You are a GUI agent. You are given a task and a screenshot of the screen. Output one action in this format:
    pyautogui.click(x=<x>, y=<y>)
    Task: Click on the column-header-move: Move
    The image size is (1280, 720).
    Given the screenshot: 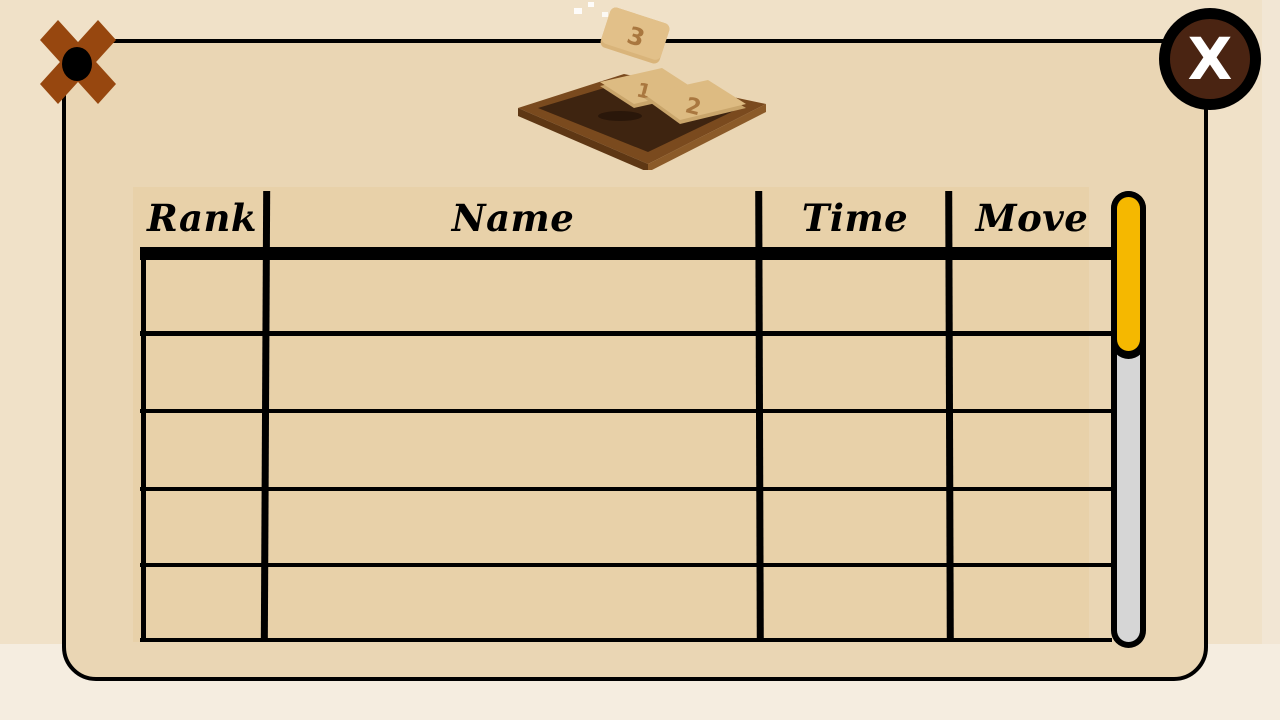 What is the action you would take?
    pyautogui.click(x=1032, y=218)
    